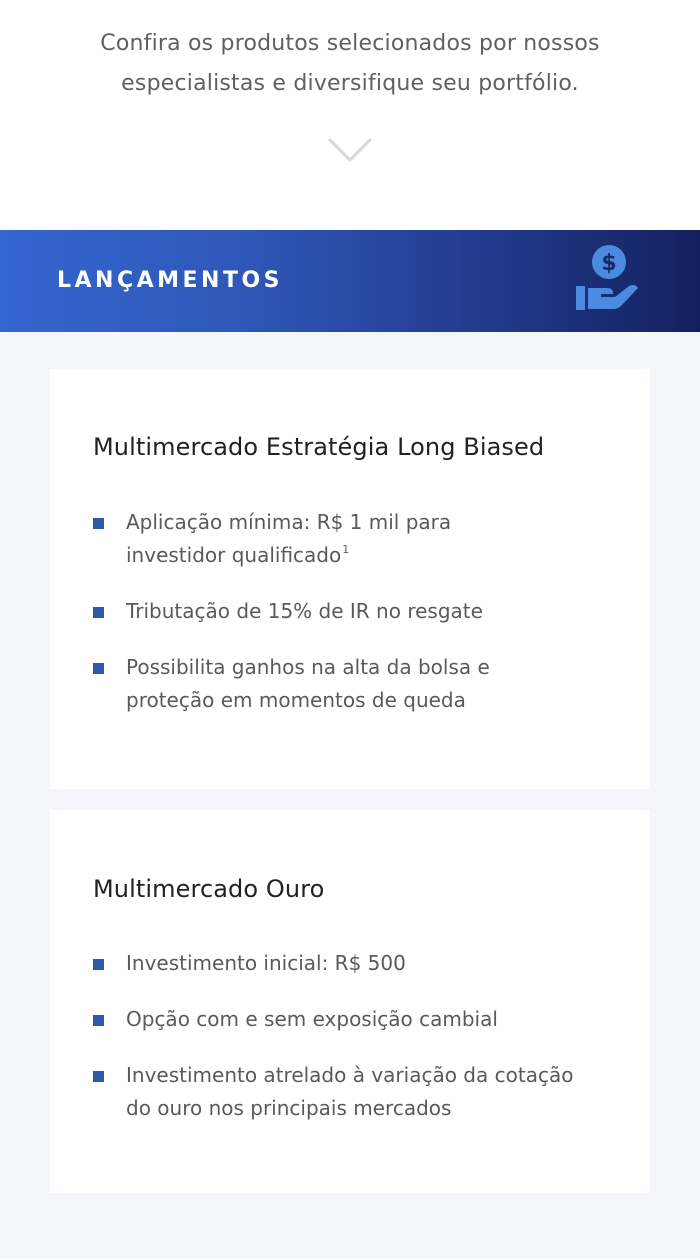  What do you see at coordinates (350, 150) in the screenshot?
I see `chevron-down-icon` at bounding box center [350, 150].